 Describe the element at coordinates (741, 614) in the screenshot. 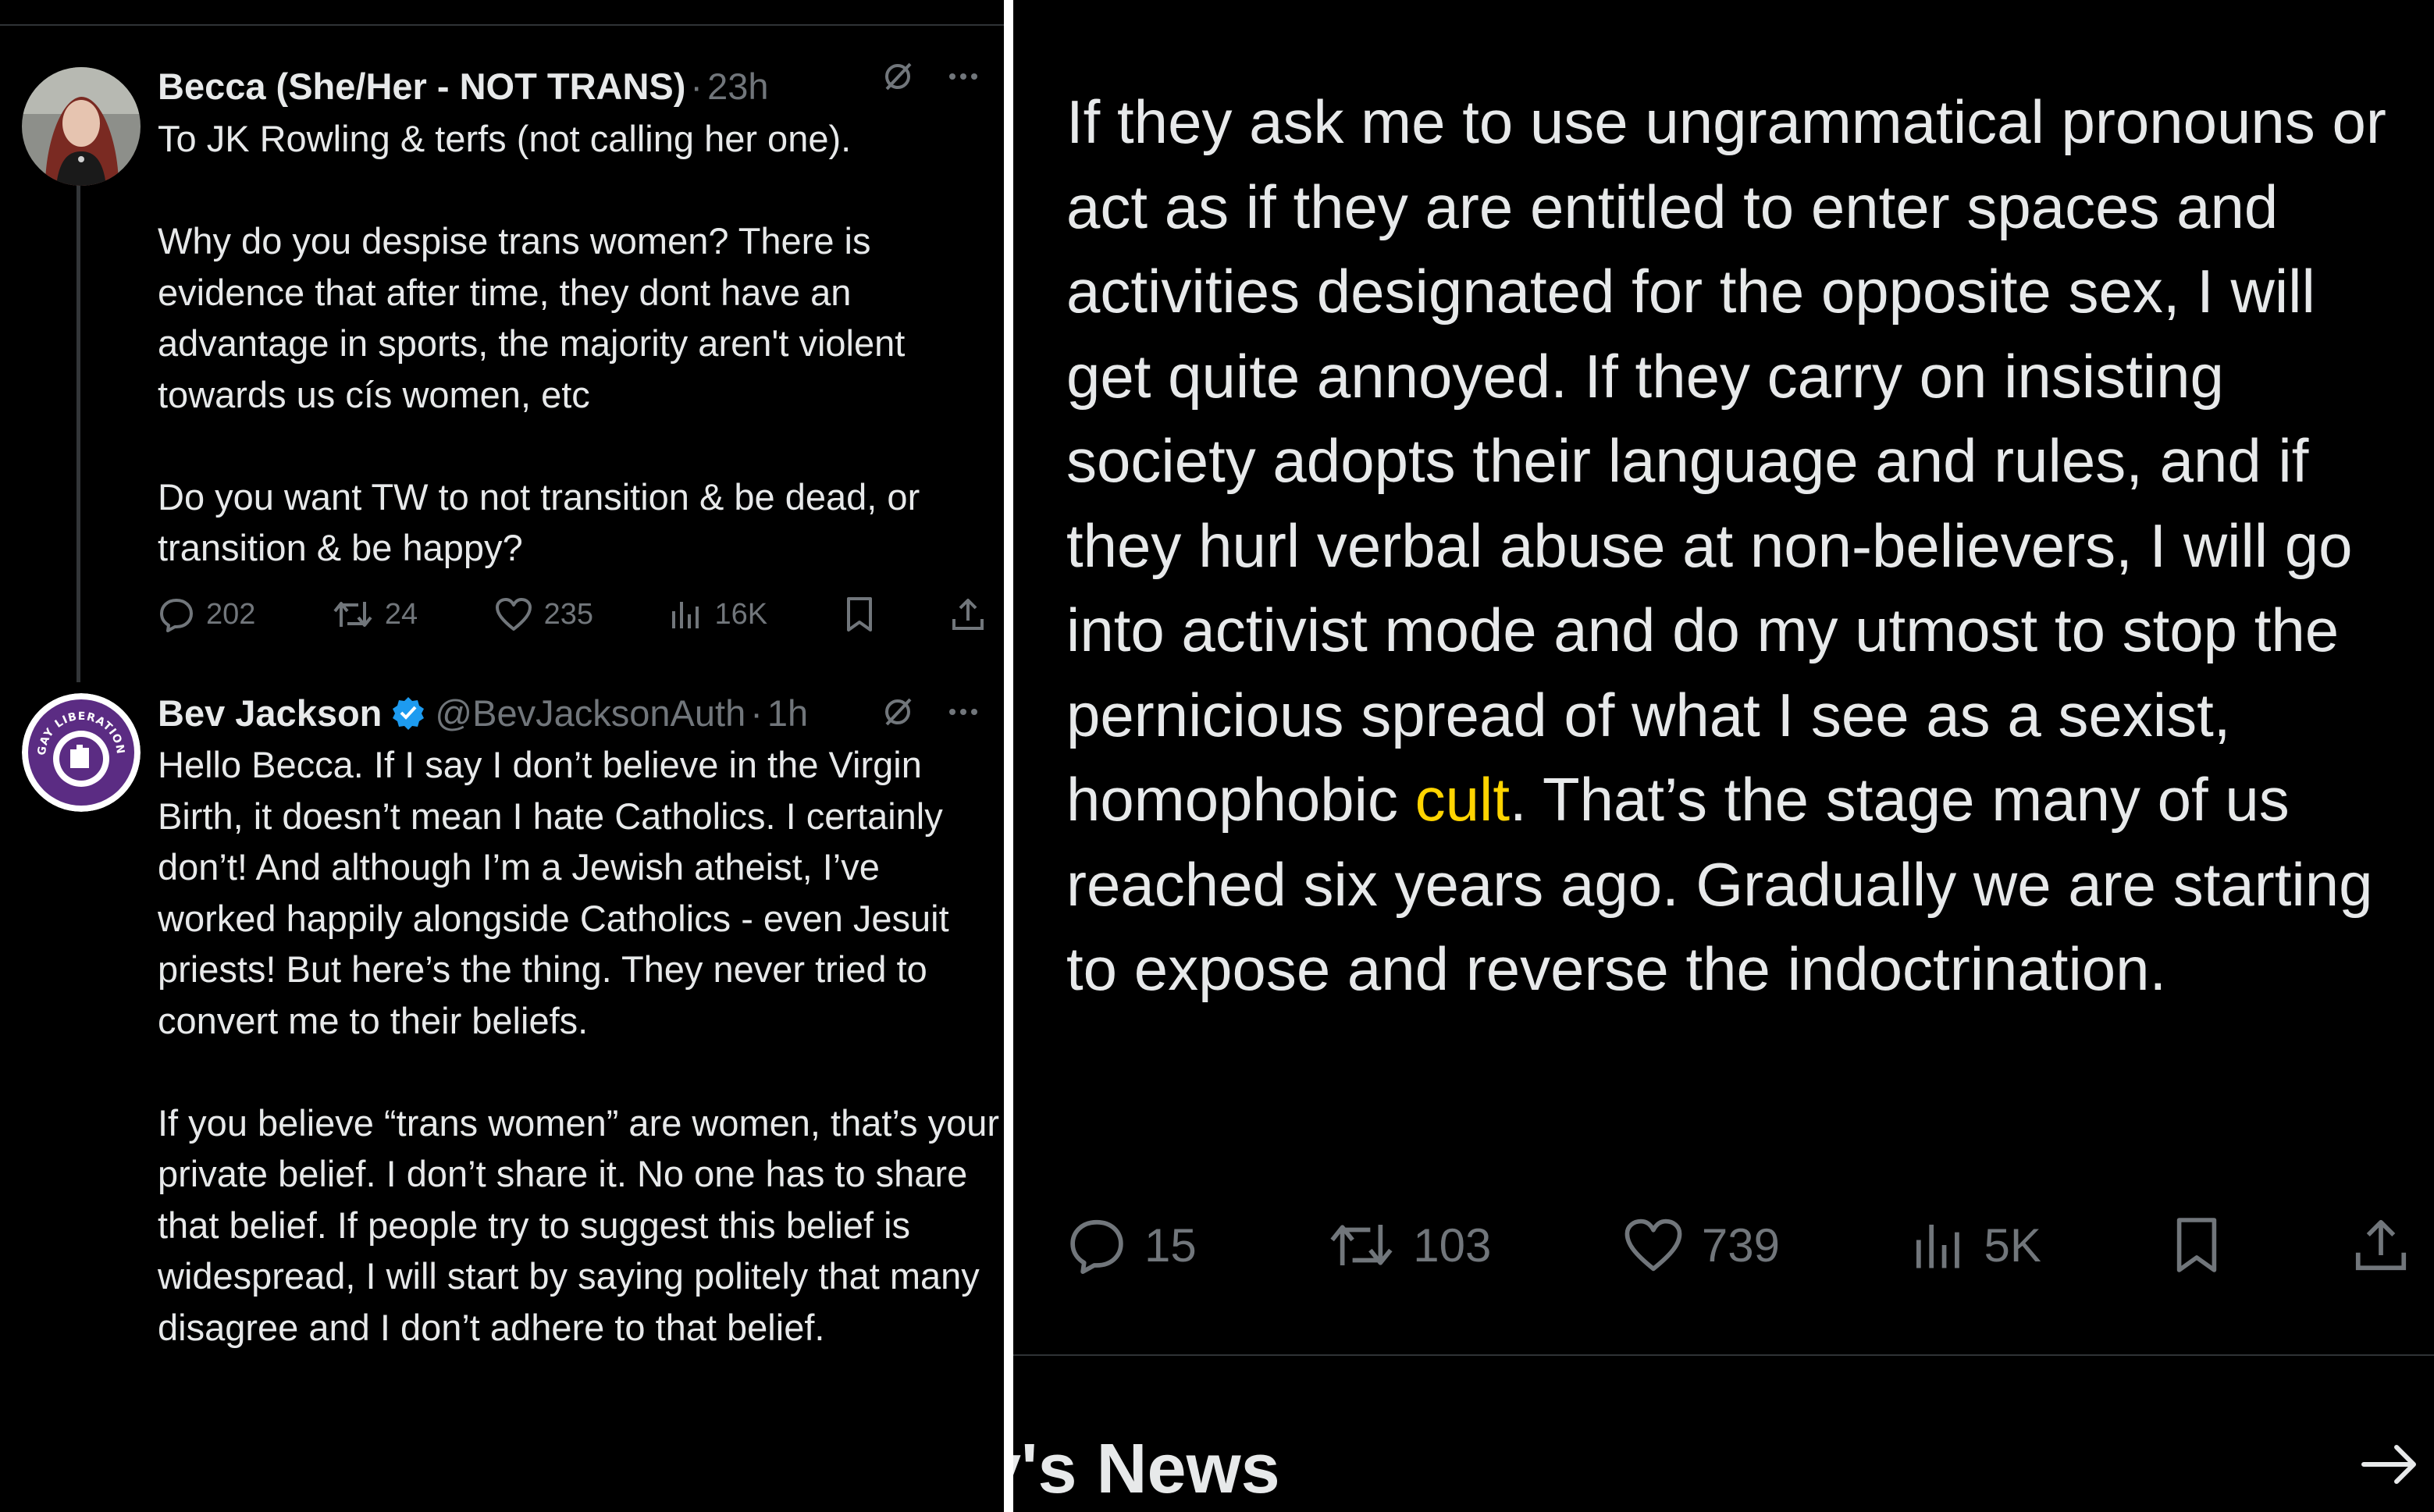

I see `views-count: 16K` at that location.